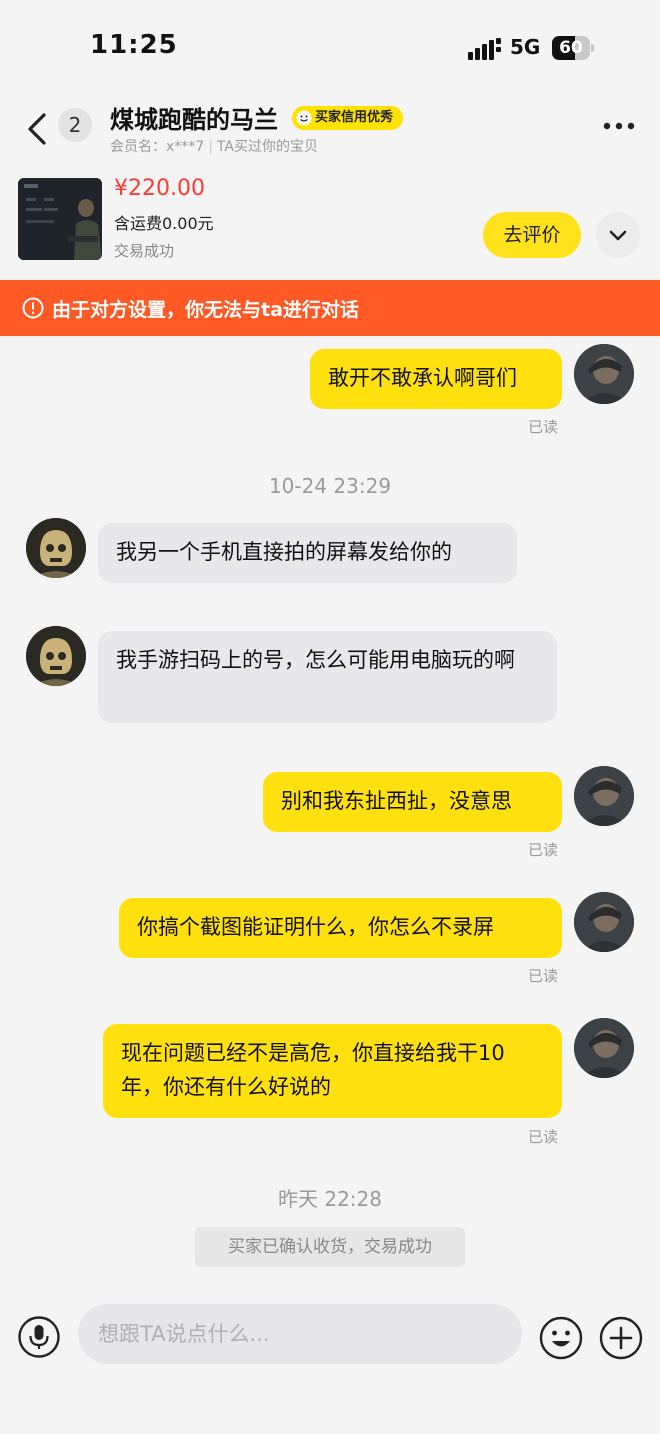 The width and height of the screenshot is (660, 1434). I want to click on signal-icon, so click(484, 49).